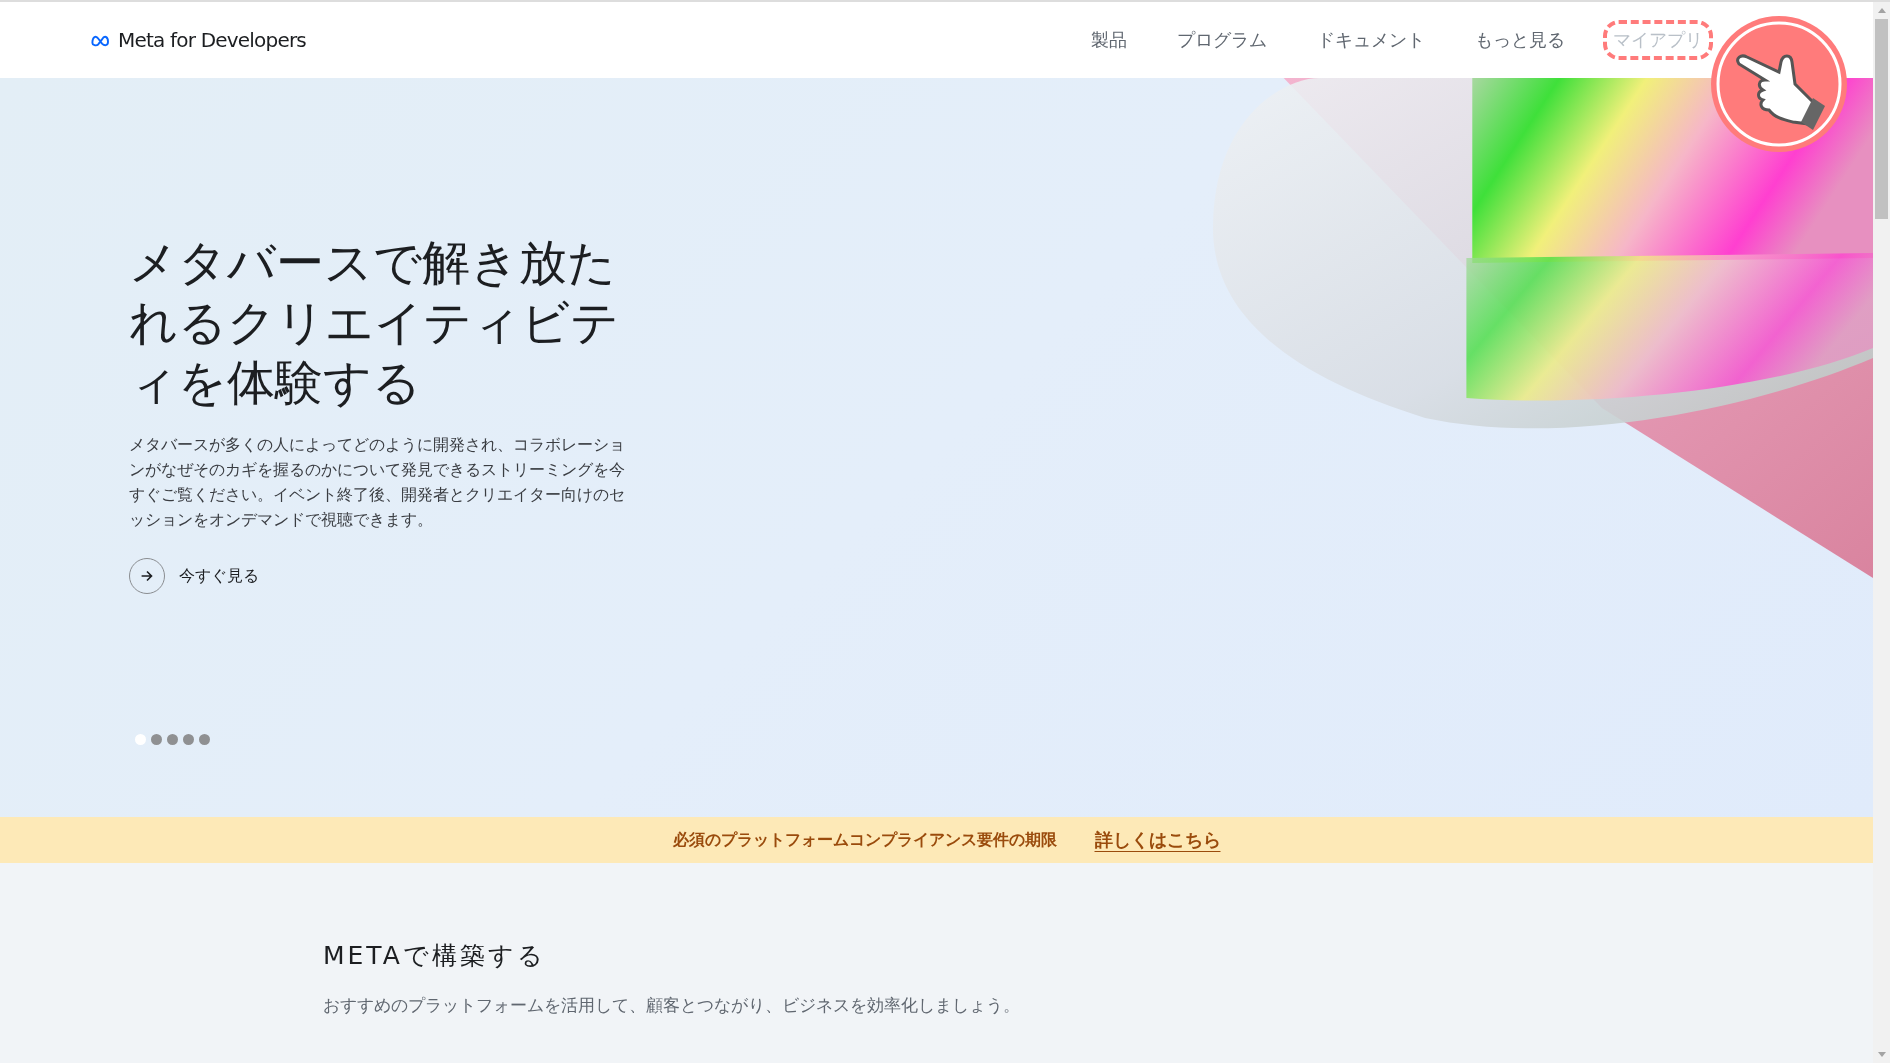 The image size is (1890, 1063). I want to click on notice-text: 必須のプラットフォームコンプライアンス要件の期限, so click(864, 840).